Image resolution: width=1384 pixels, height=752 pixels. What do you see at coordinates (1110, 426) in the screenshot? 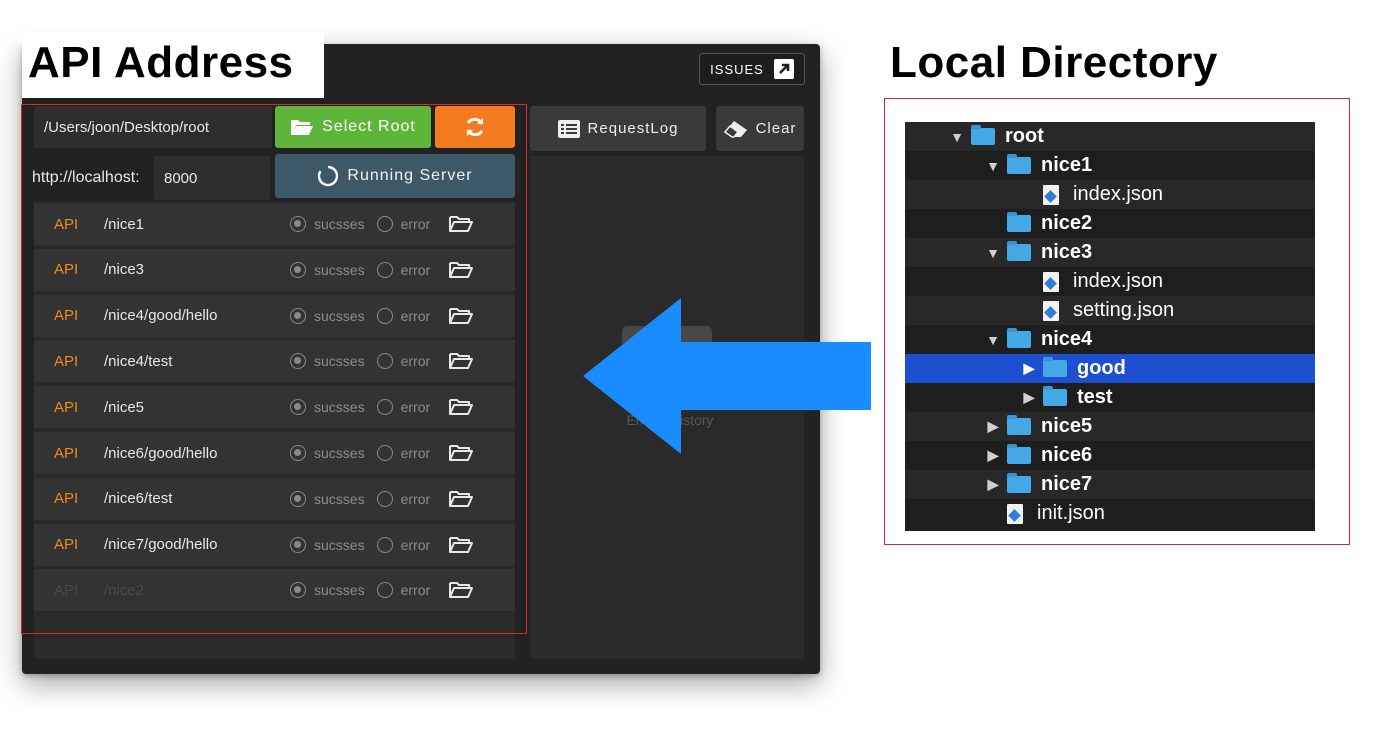
I see `tree-folder-row: ▶ nice5` at bounding box center [1110, 426].